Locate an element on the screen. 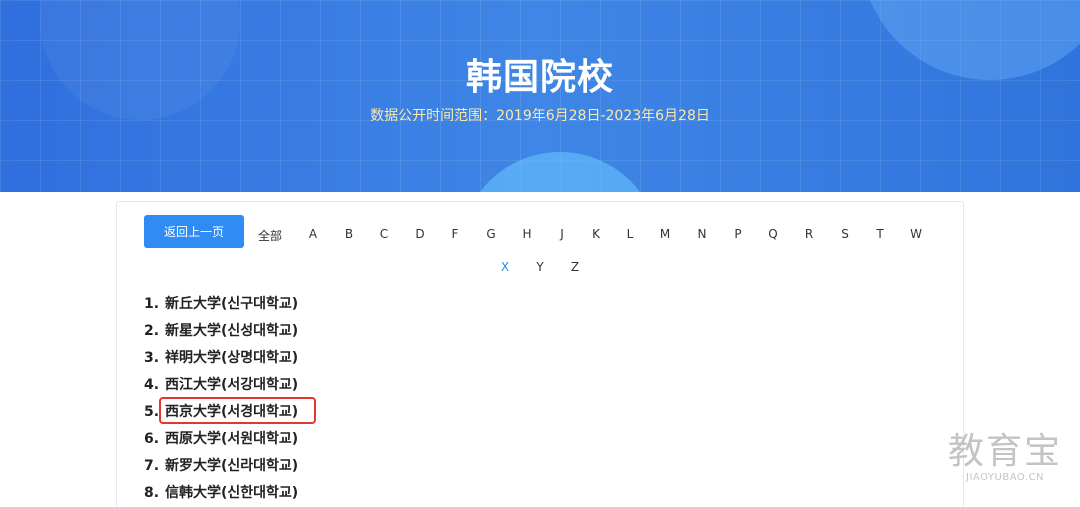 The image size is (1080, 507). list-item-number: 3. is located at coordinates (152, 357).